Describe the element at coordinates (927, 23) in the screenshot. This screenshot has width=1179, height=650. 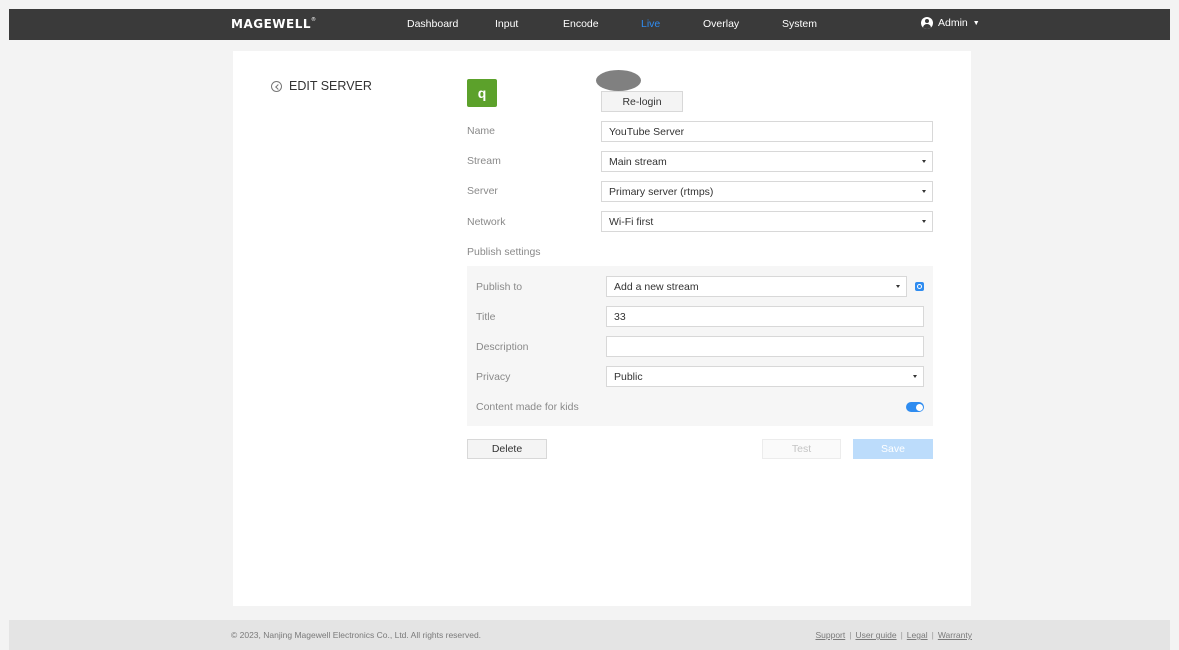
I see `user-icon` at that location.